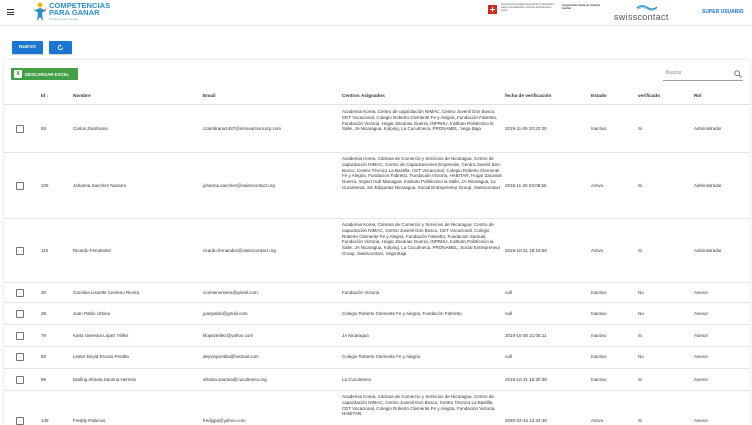  What do you see at coordinates (92, 250) in the screenshot?
I see `cell-nombre: Ricardo Fernández` at bounding box center [92, 250].